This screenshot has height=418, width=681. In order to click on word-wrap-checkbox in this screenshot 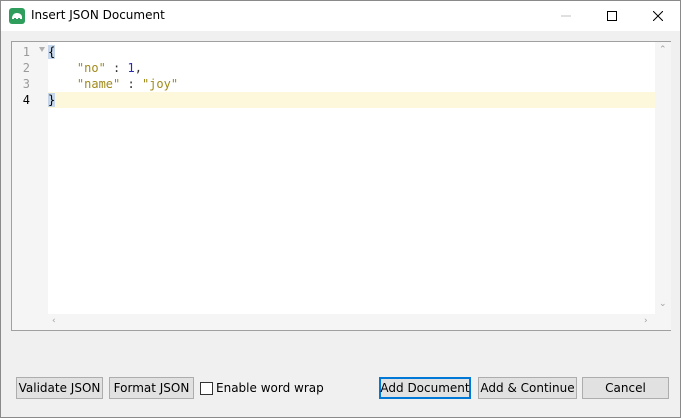, I will do `click(206, 388)`.